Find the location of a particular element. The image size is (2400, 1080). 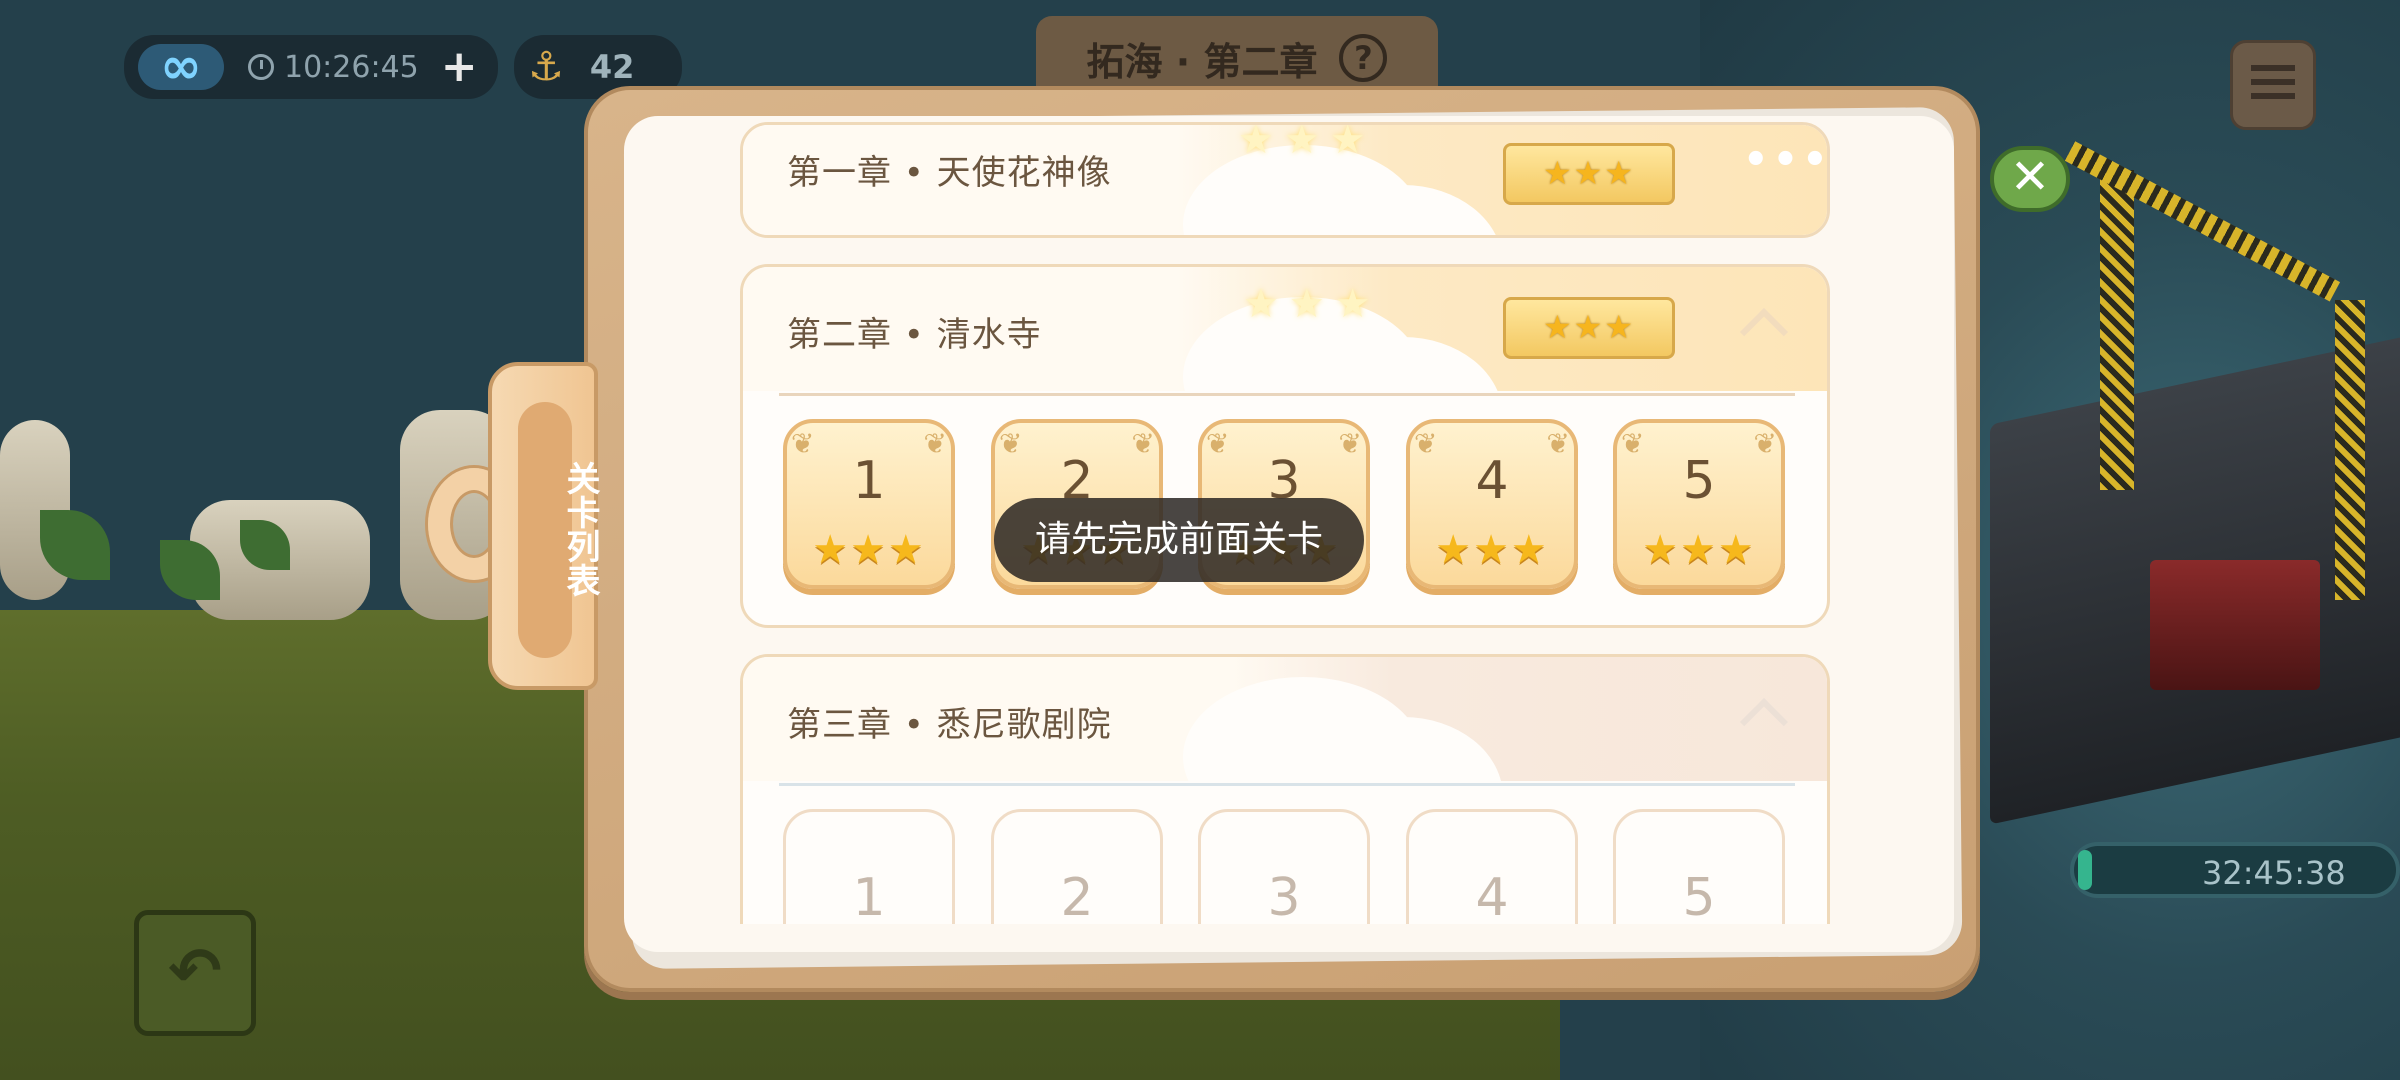

toast-message: 请先完成前面关卡 is located at coordinates (1179, 540).